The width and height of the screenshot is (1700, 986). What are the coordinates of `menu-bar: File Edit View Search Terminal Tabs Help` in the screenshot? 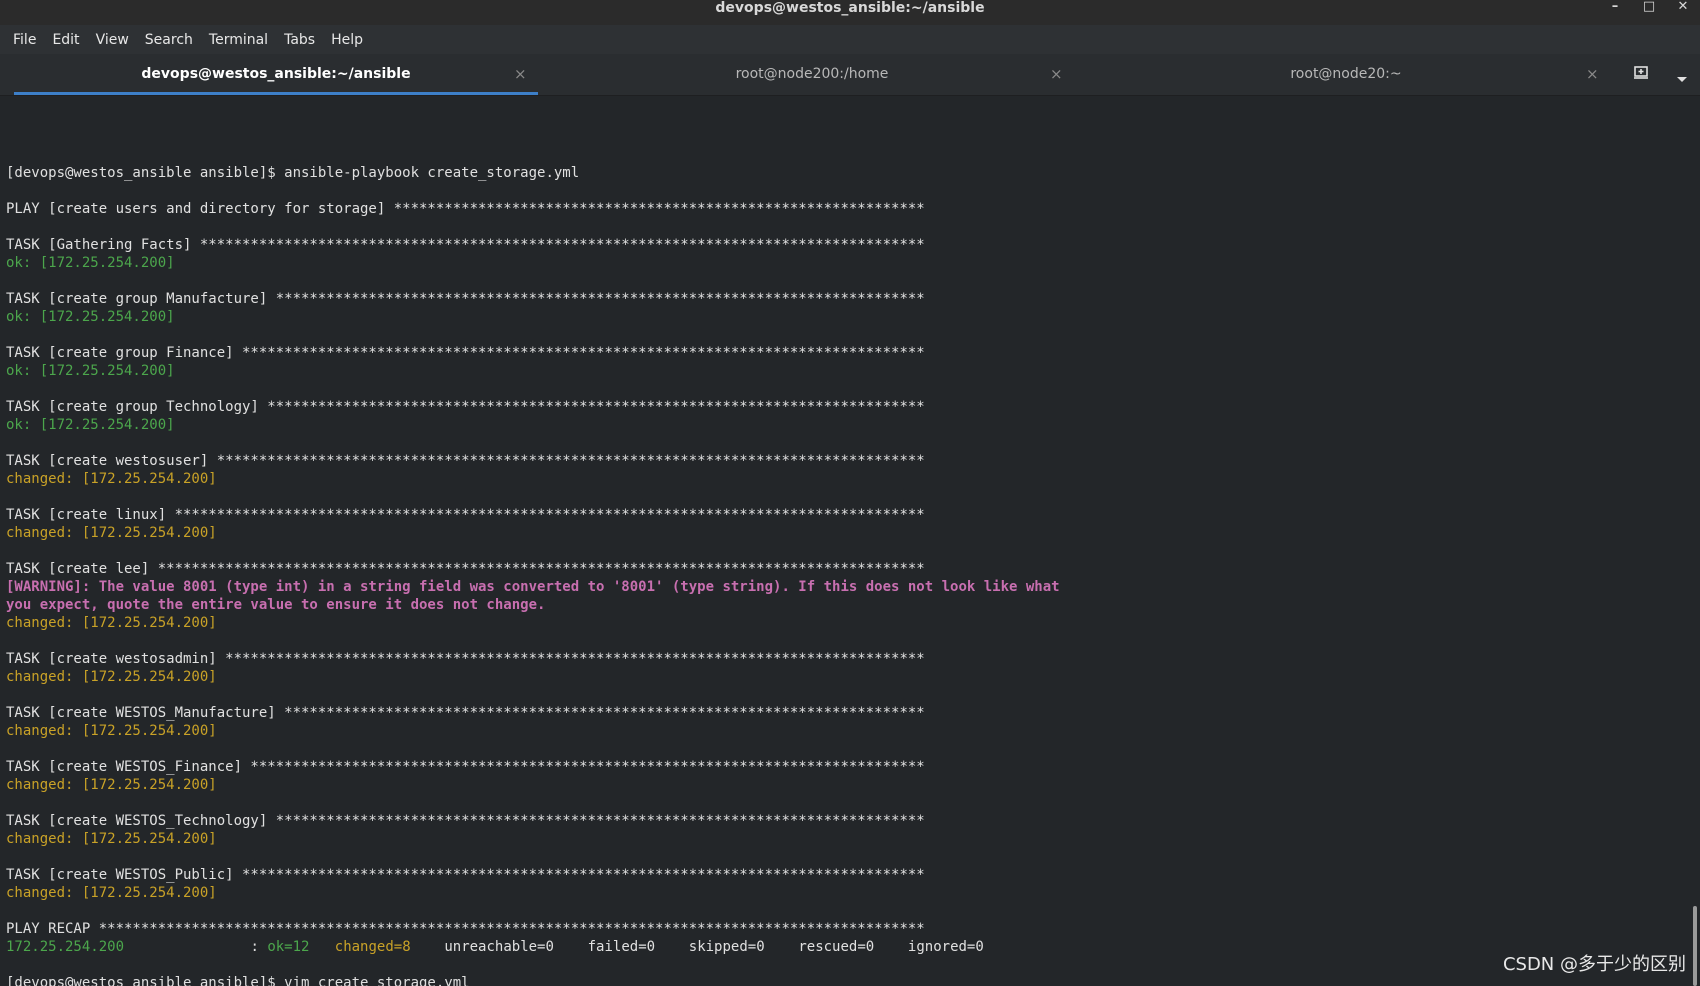 It's located at (850, 39).